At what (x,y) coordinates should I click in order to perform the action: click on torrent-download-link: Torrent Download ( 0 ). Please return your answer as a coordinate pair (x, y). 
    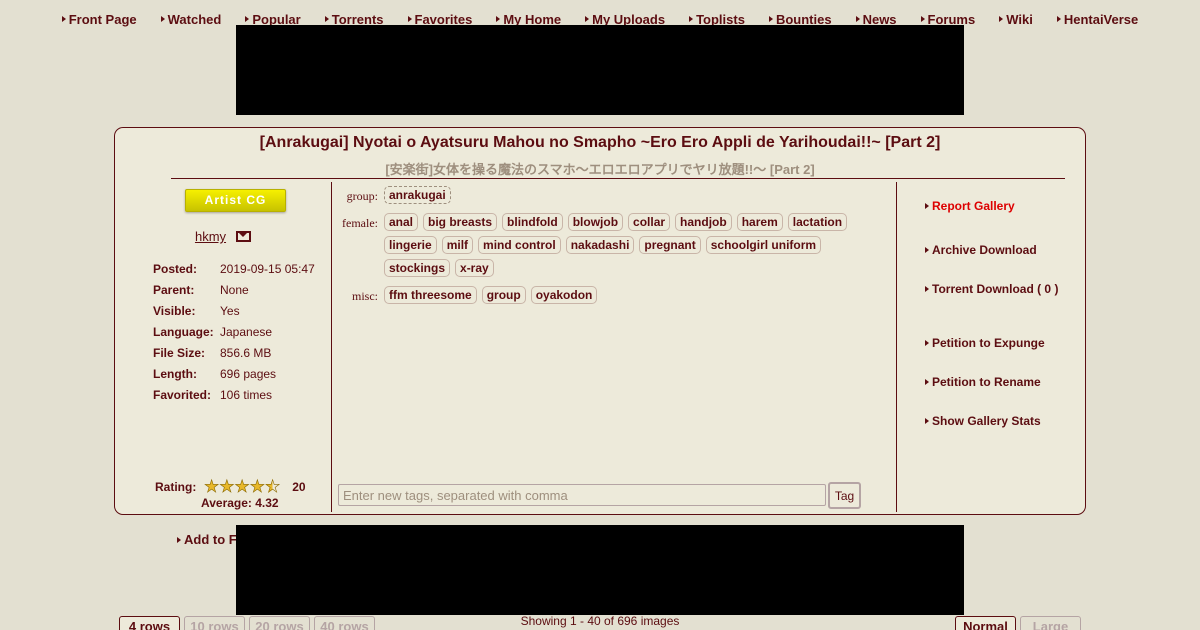
    Looking at the image, I should click on (991, 289).